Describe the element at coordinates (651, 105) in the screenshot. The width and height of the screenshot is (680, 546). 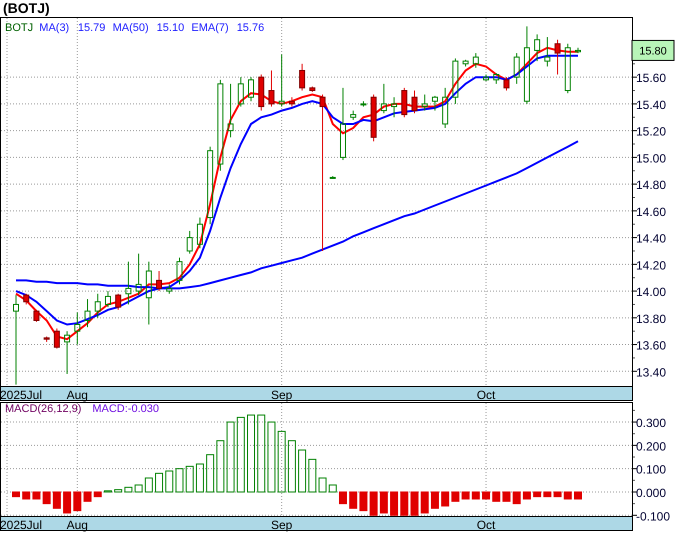
I see `axis-label: 15.40` at that location.